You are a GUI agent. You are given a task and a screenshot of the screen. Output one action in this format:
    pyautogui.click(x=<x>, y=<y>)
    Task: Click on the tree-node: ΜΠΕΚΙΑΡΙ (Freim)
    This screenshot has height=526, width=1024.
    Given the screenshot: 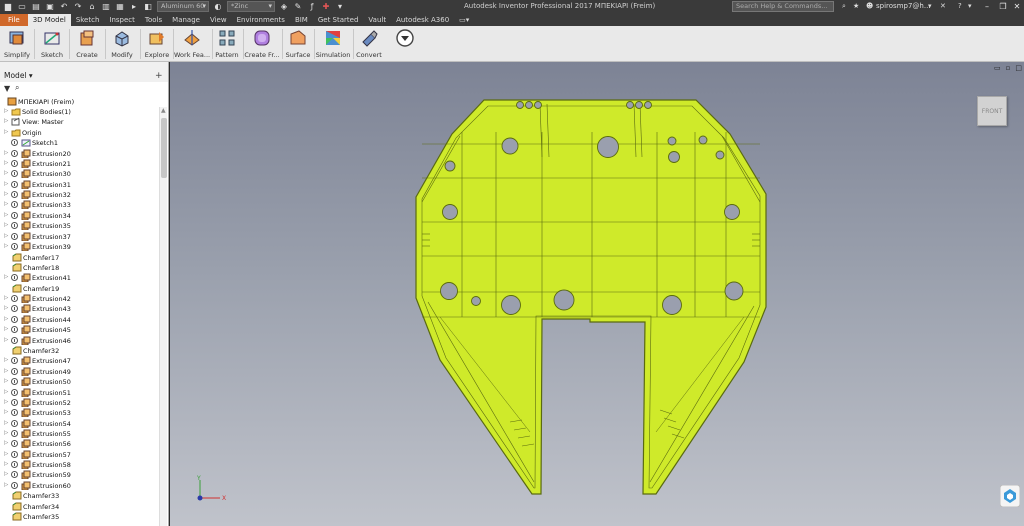 What is the action you would take?
    pyautogui.click(x=79, y=102)
    